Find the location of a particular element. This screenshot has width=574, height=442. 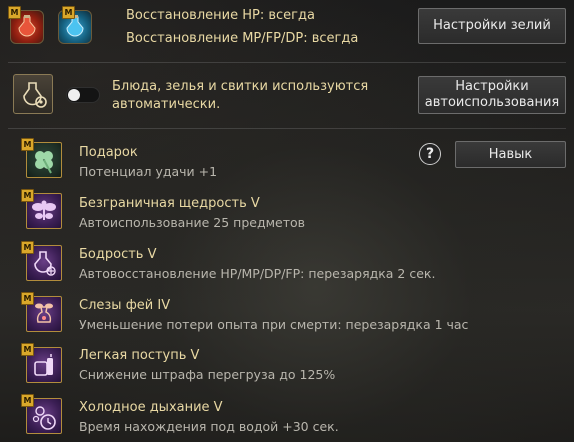

auto-use-settings-line2: автоиспользования is located at coordinates (492, 102).